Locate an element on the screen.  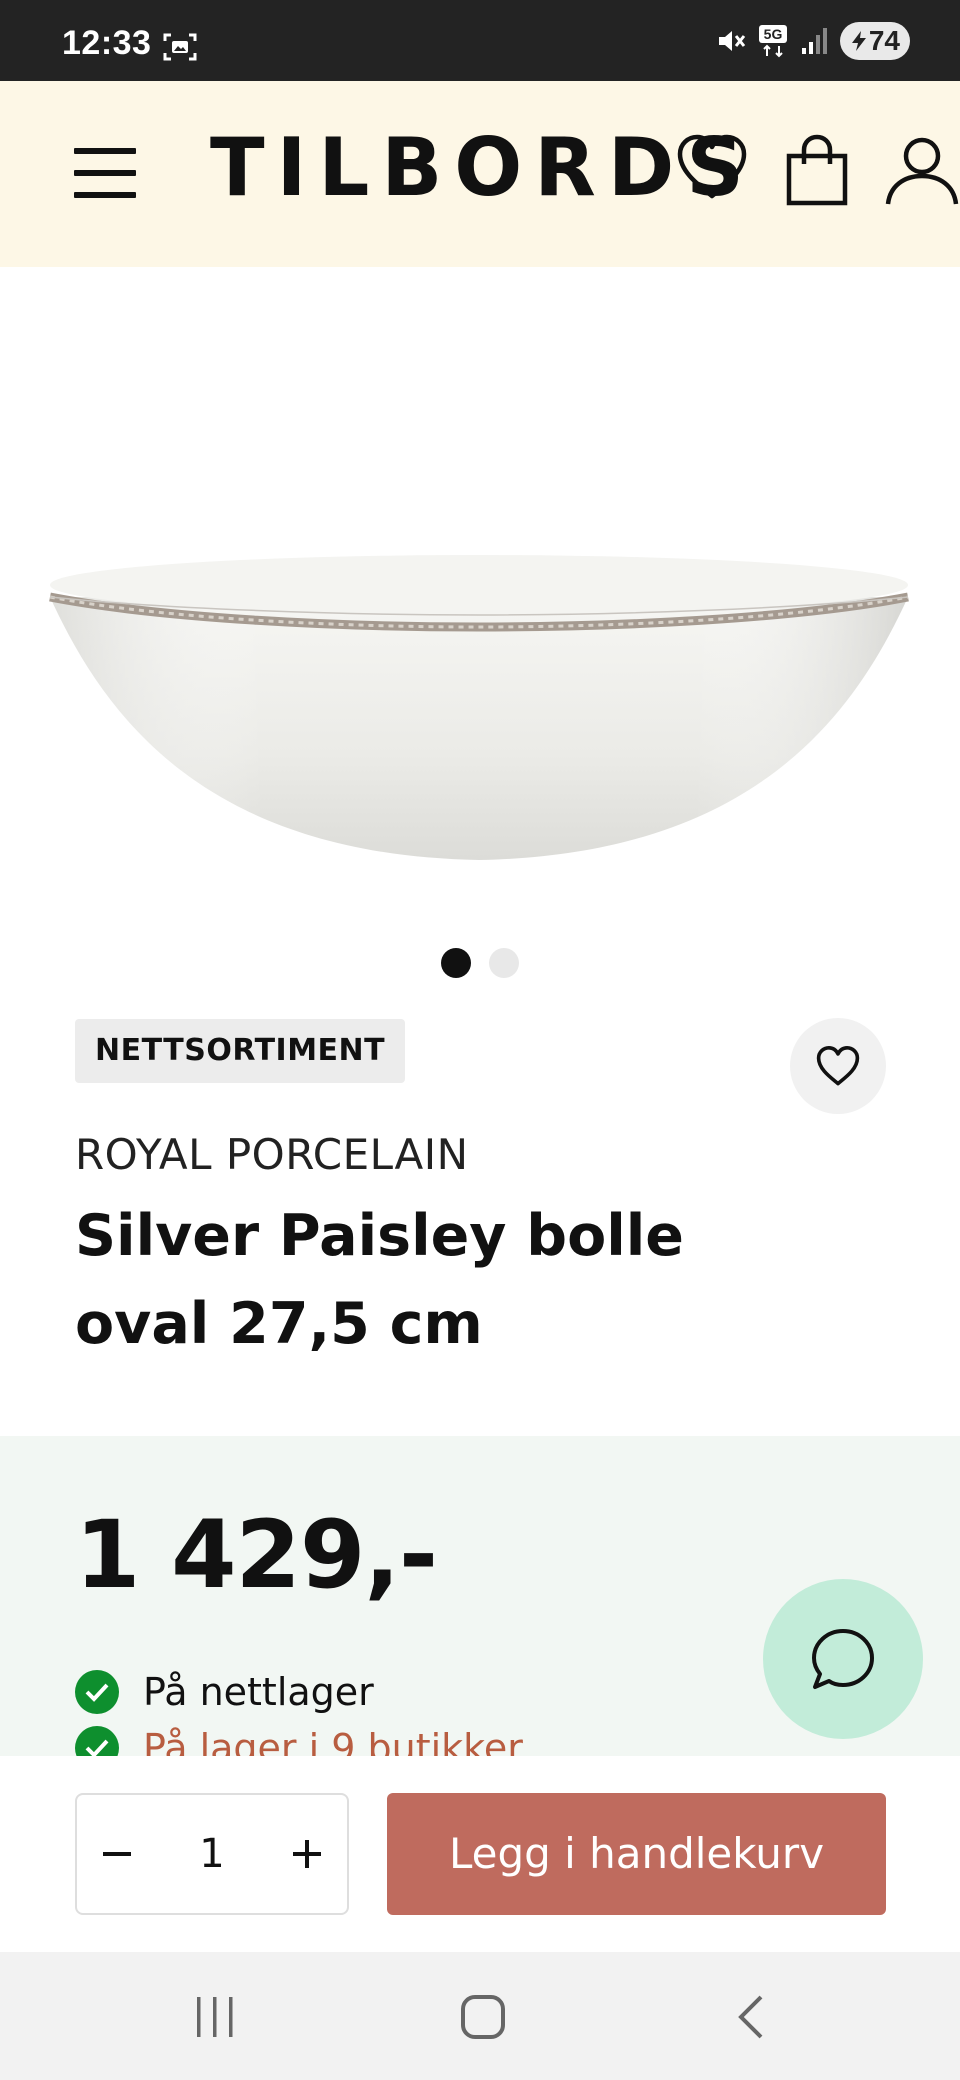
home-button is located at coordinates (483, 2017).